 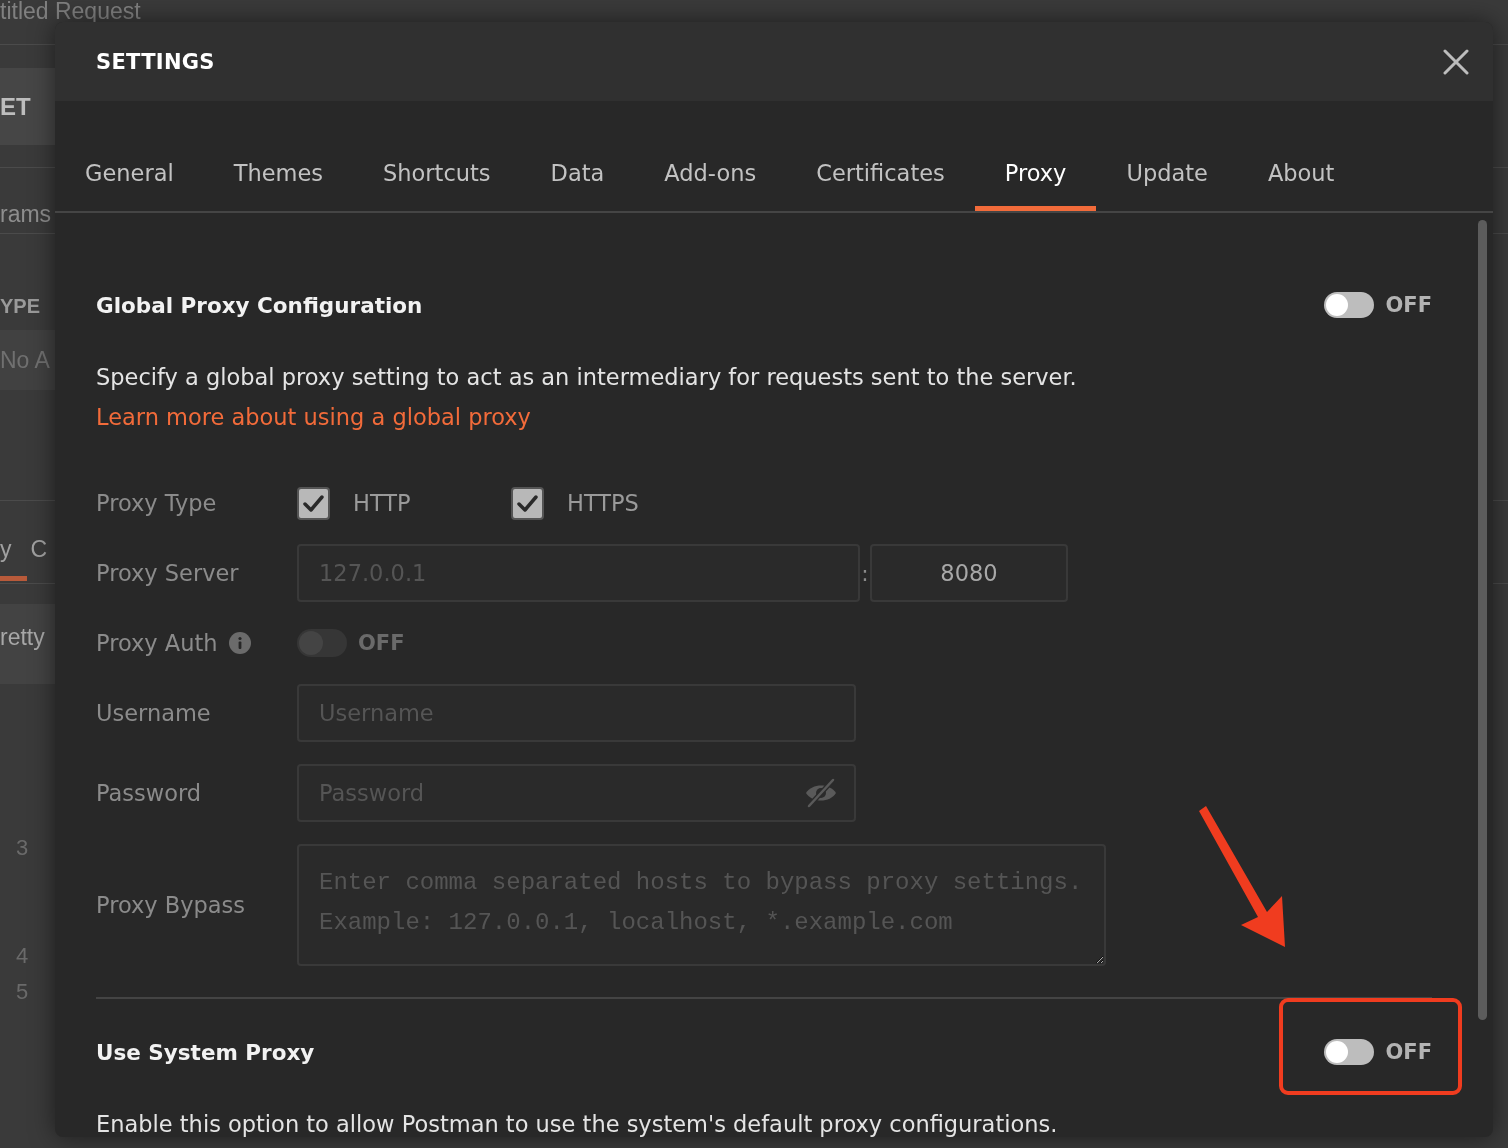 What do you see at coordinates (20, 306) in the screenshot?
I see `type-label: YPE` at bounding box center [20, 306].